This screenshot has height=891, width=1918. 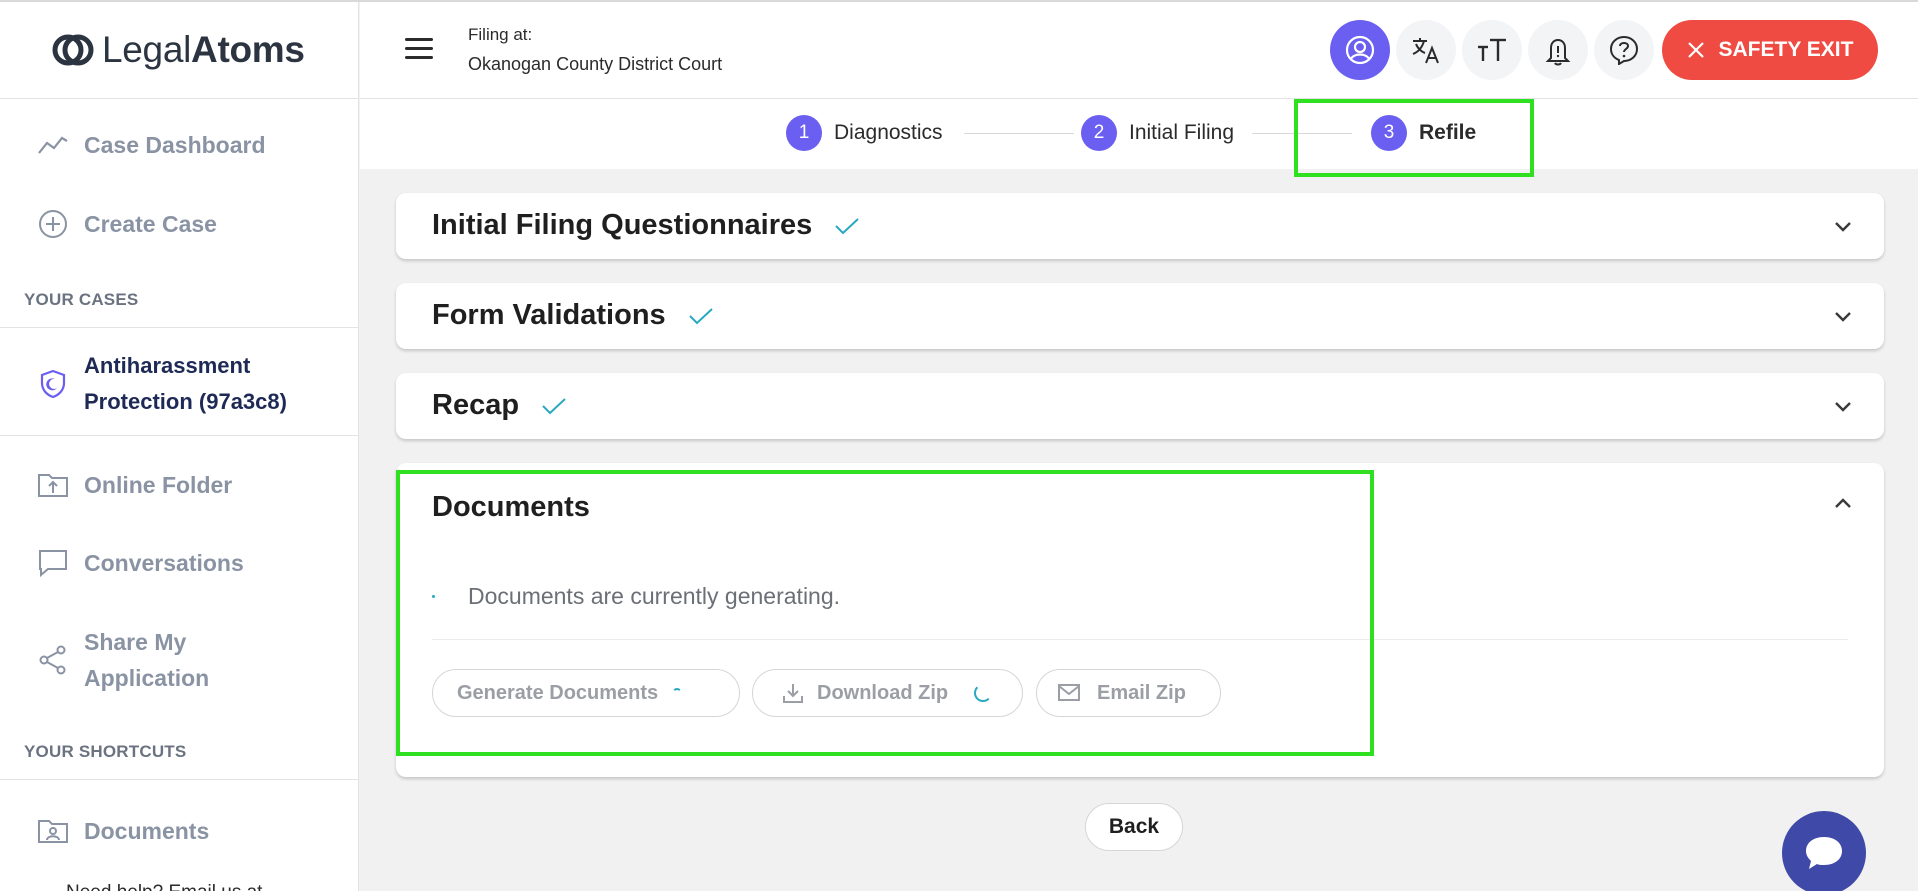 I want to click on generate-documents-button: Generate Documents, so click(x=586, y=693).